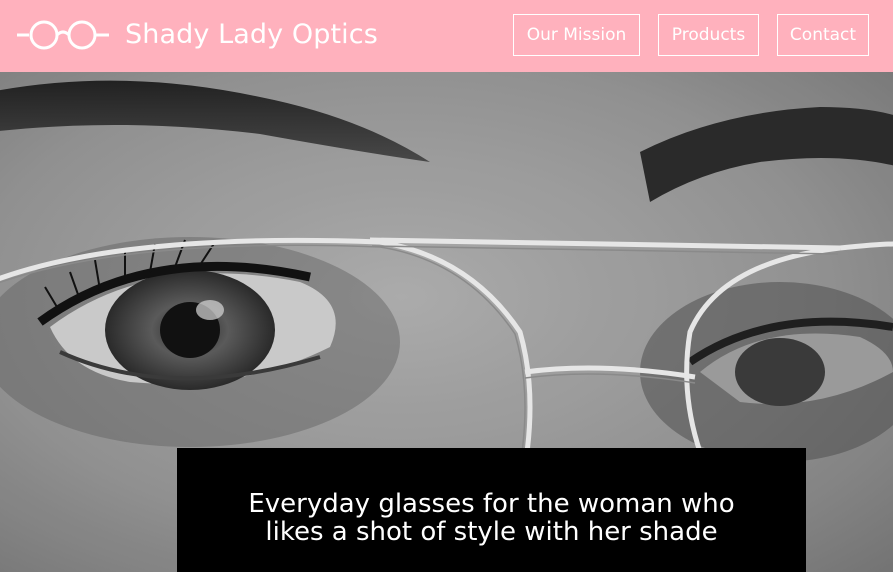  I want to click on nav-our-mission-button: Our Mission, so click(576, 35).